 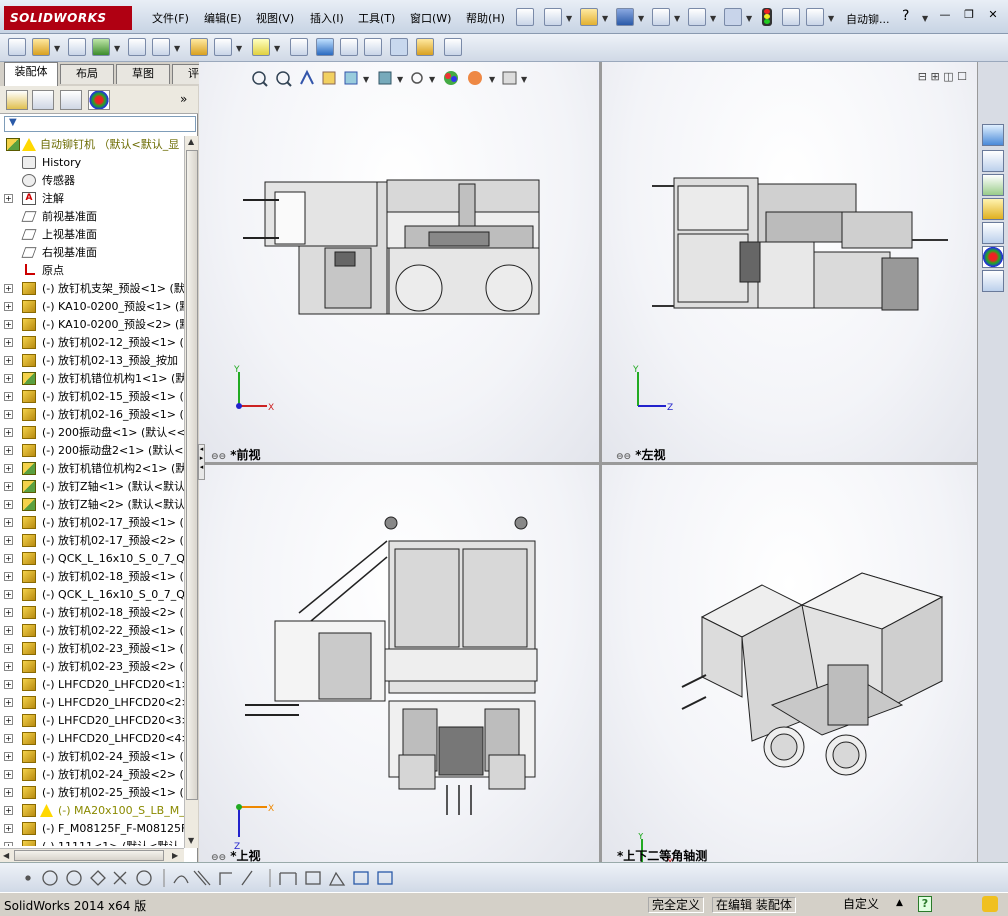 What do you see at coordinates (17, 100) in the screenshot?
I see `feature-manager-tab-icon` at bounding box center [17, 100].